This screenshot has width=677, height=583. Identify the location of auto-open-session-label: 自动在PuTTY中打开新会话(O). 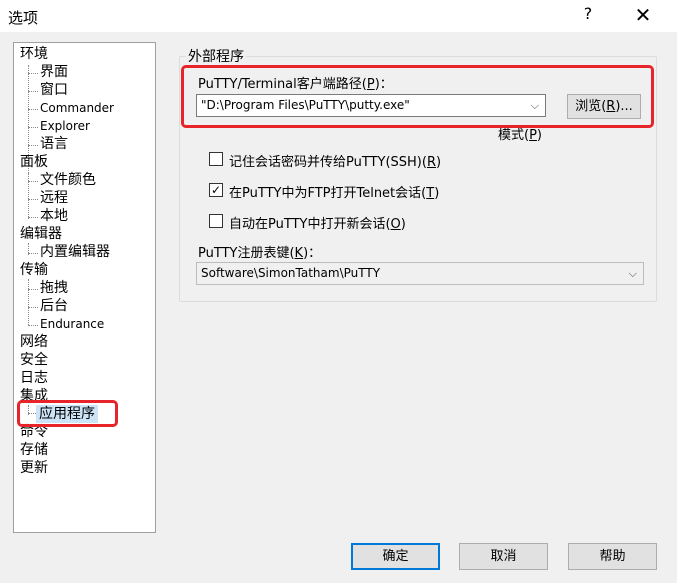
(317, 222).